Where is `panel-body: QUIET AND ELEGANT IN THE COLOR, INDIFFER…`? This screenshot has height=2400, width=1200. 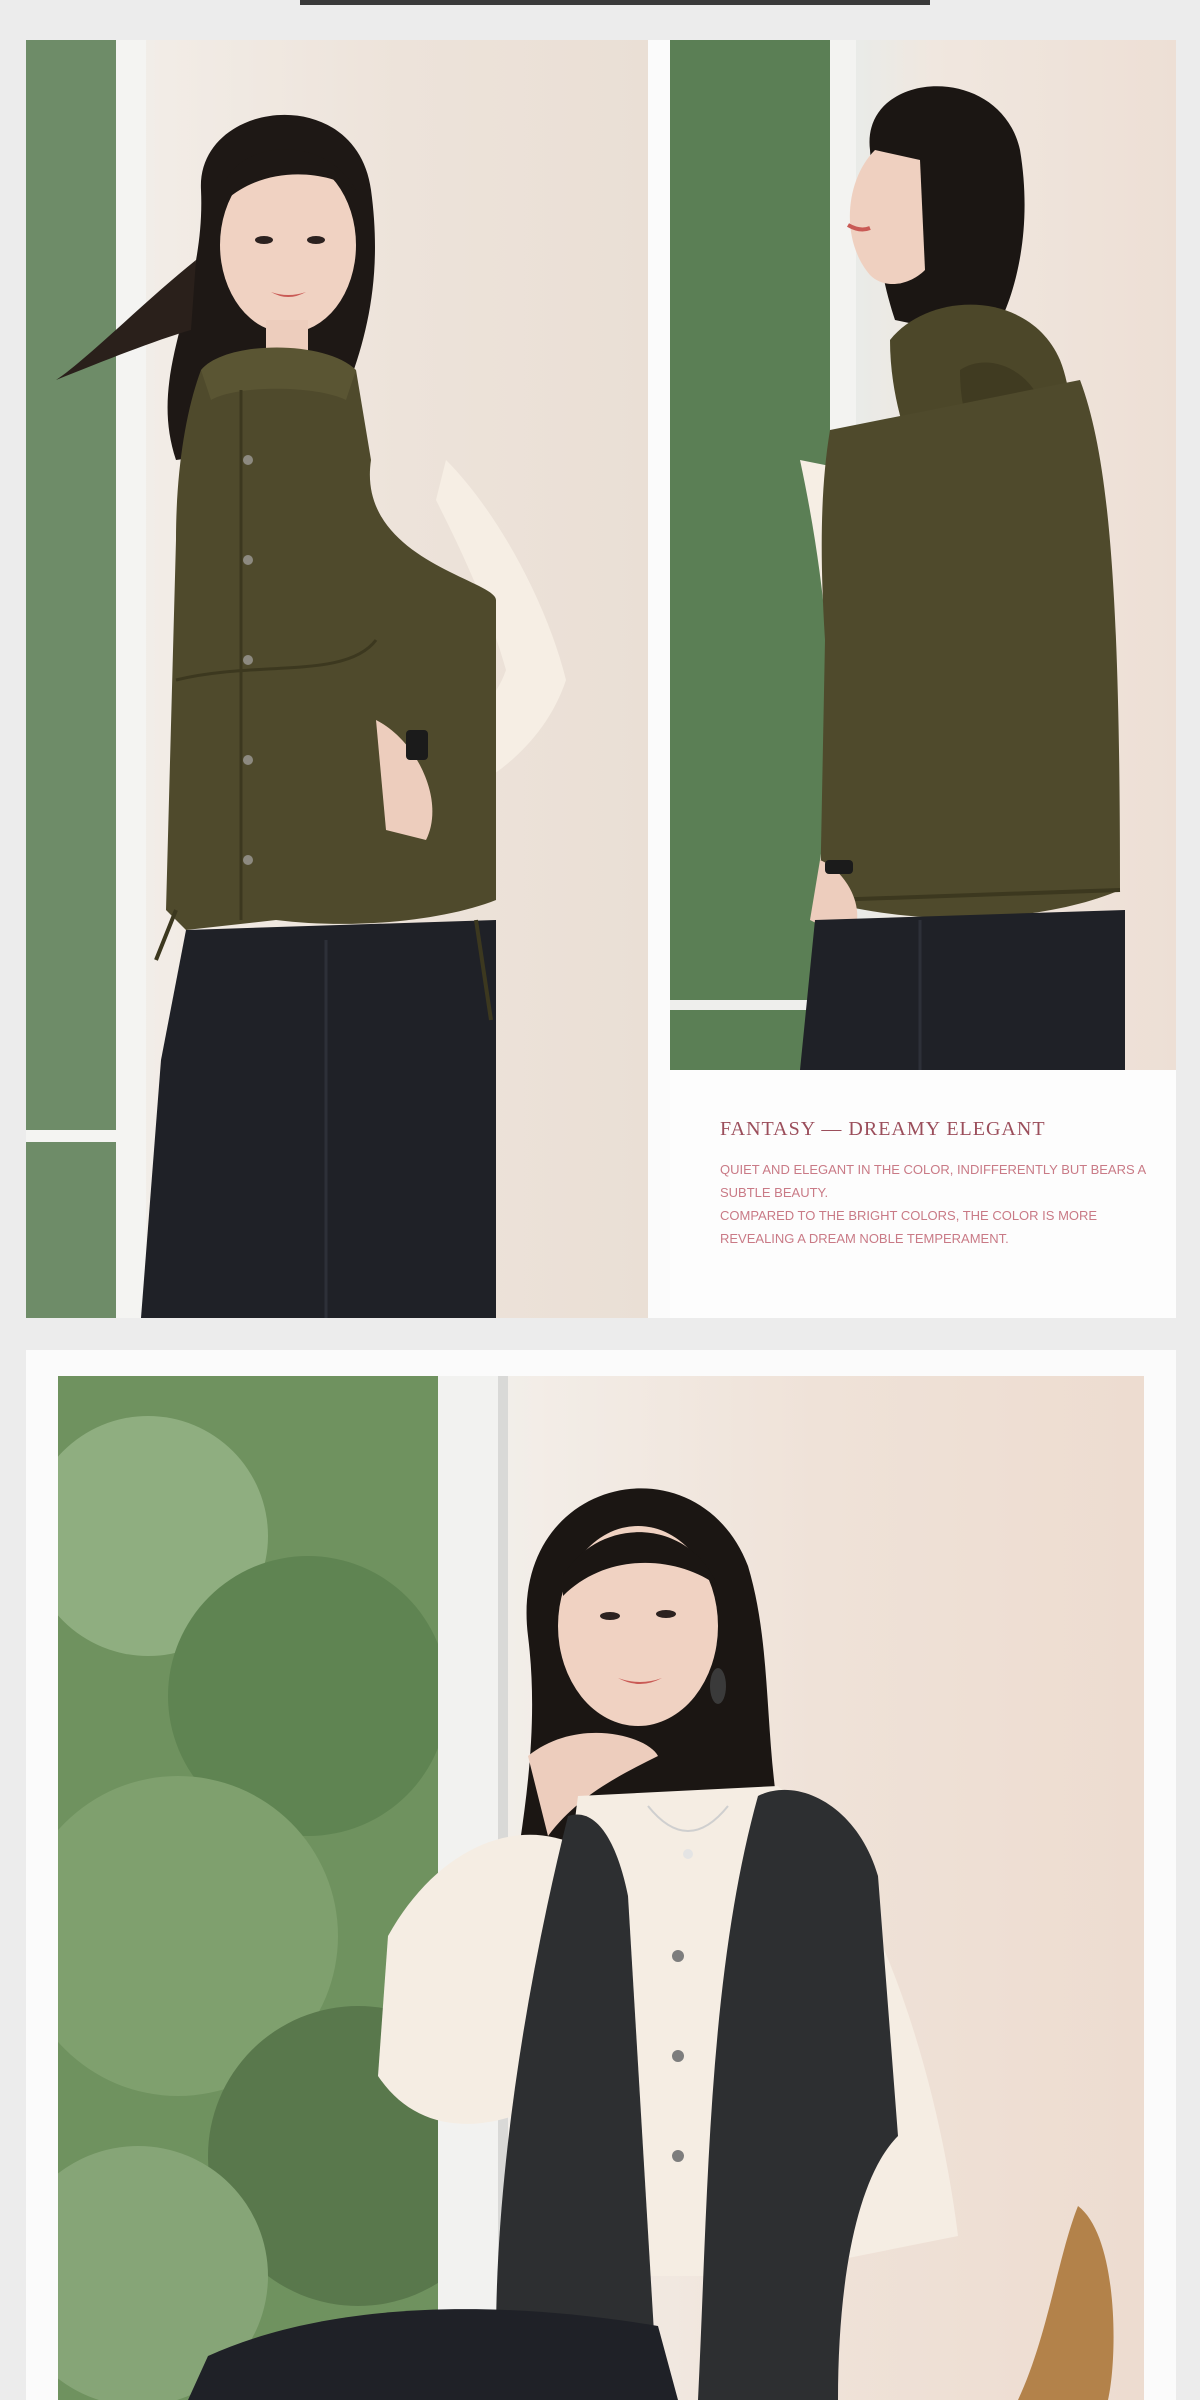 panel-body: QUIET AND ELEGANT IN THE COLOR, INDIFFER… is located at coordinates (940, 1204).